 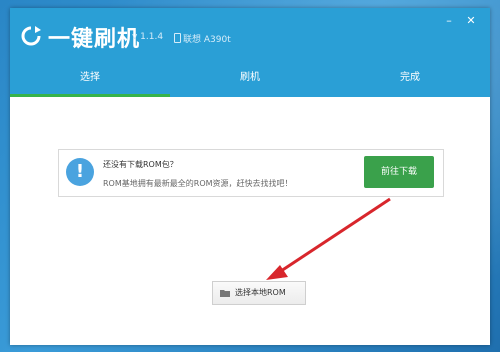 I want to click on select-local-rom-button: 选择本地ROM, so click(x=259, y=293).